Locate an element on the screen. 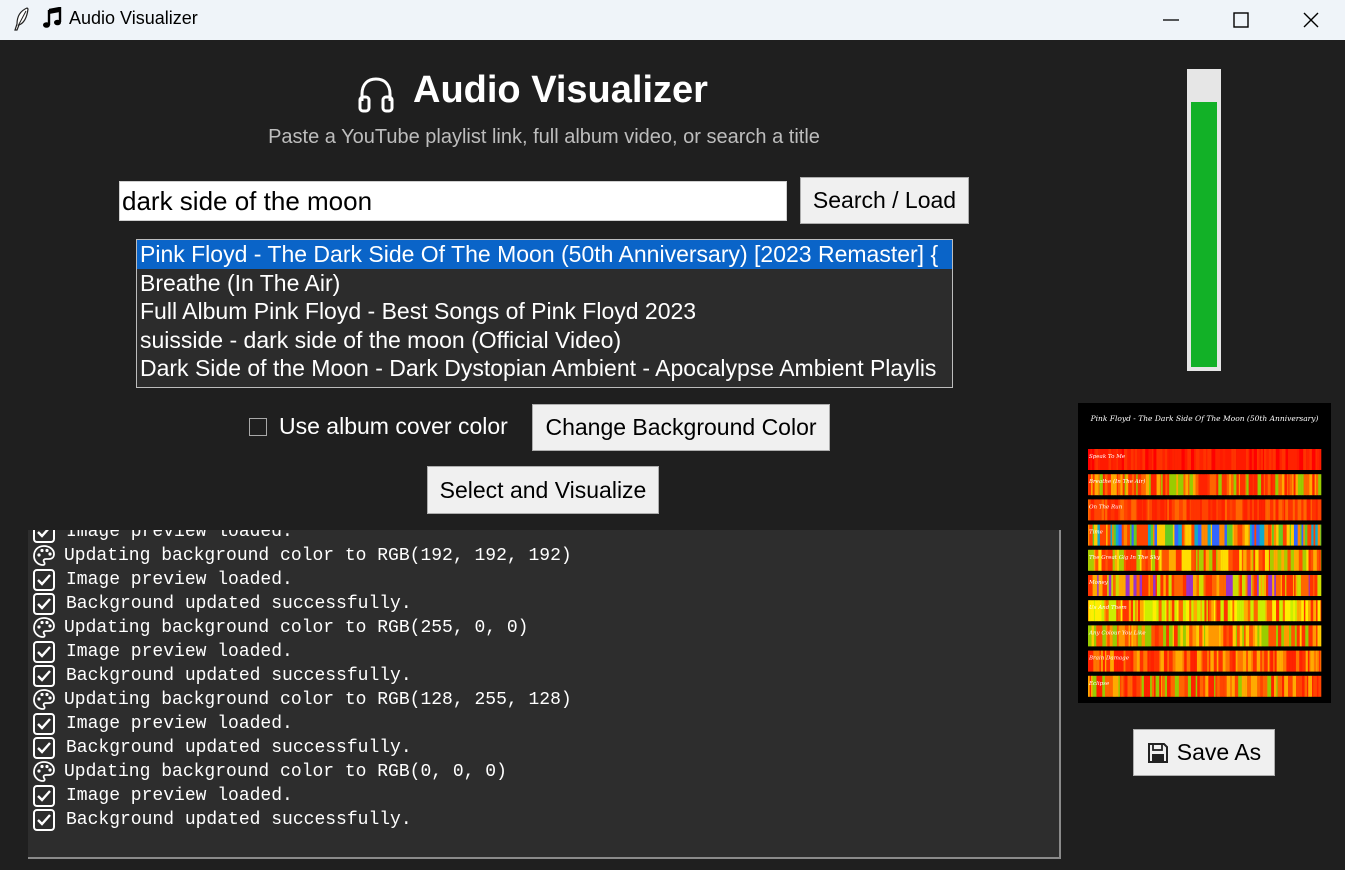  feather-icon is located at coordinates (21, 19).